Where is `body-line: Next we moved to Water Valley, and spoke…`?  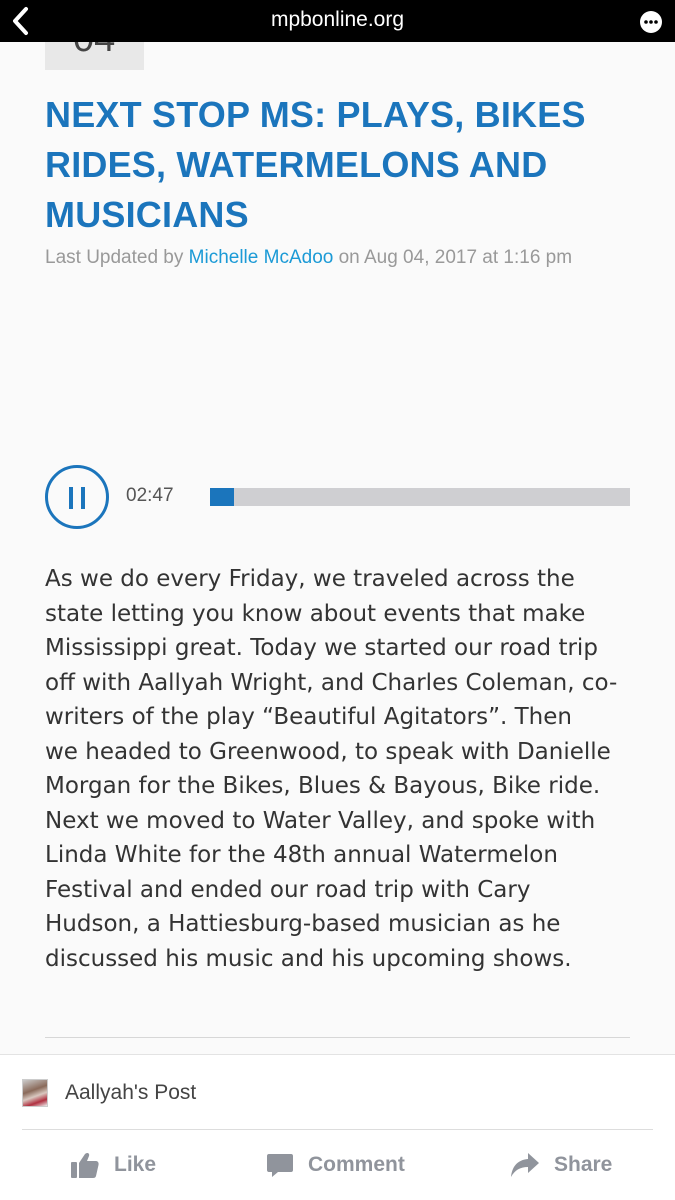
body-line: Next we moved to Water Valley, and spoke… is located at coordinates (320, 820).